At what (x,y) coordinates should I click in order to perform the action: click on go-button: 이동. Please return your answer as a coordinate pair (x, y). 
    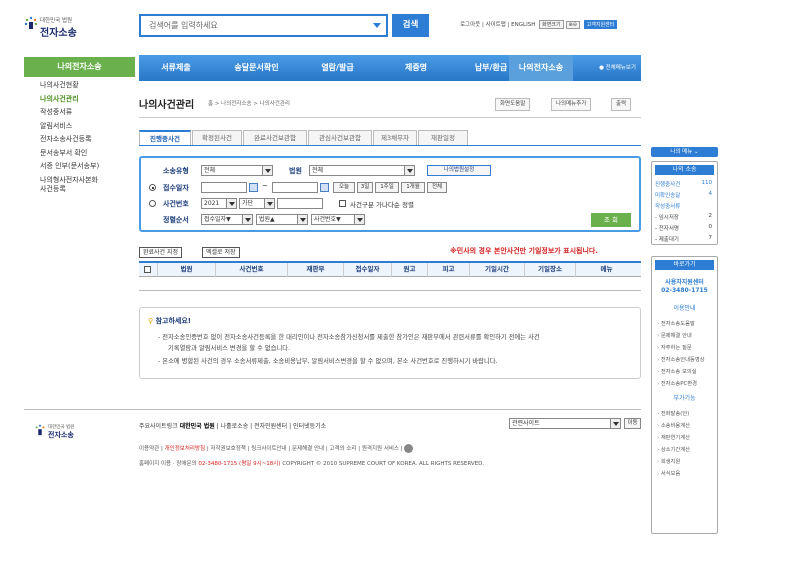
    Looking at the image, I should click on (632, 423).